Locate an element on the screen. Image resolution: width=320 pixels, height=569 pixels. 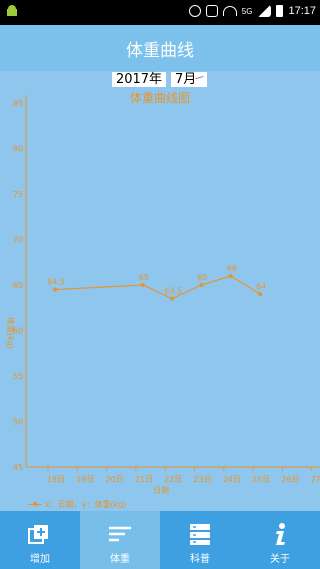
tab-about-label: 关于 is located at coordinates (280, 559).